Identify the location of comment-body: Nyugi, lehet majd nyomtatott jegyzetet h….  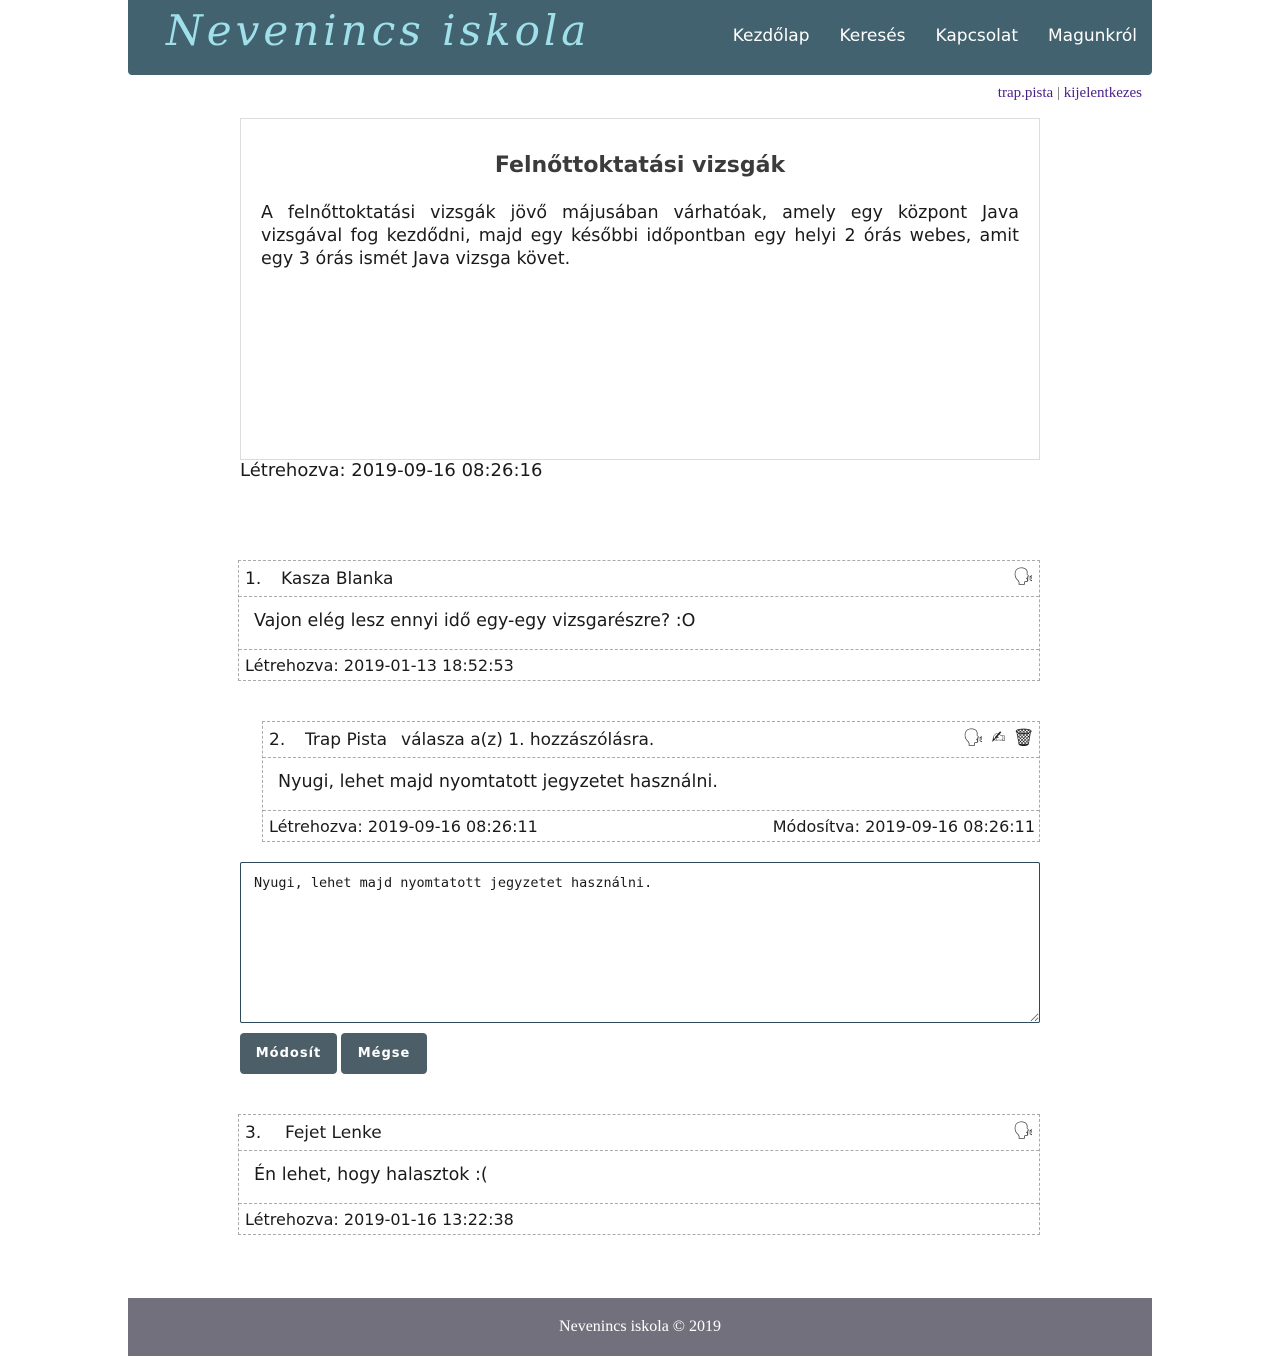
(651, 784).